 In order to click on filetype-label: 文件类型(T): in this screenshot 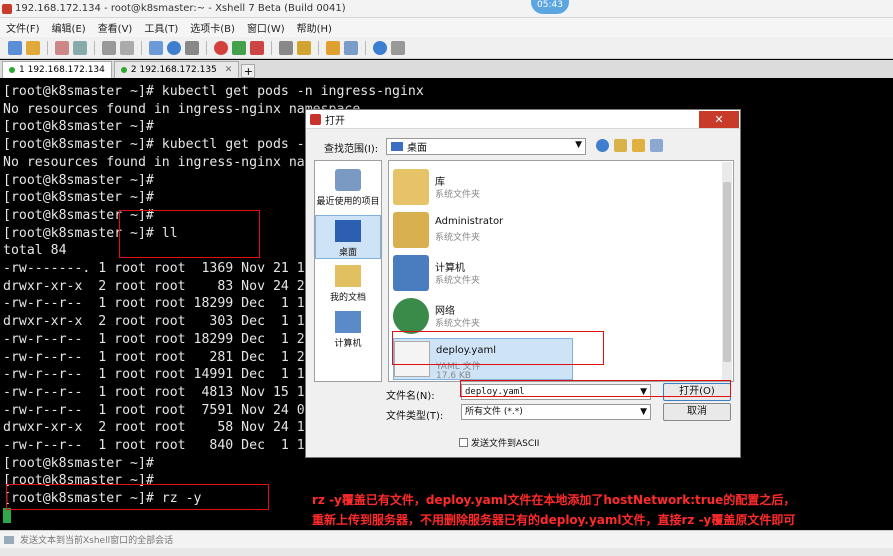, I will do `click(415, 416)`.